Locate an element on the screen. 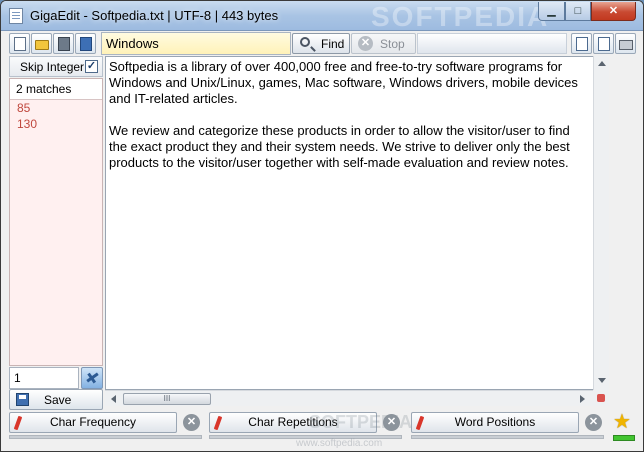 The image size is (644, 452). print-button is located at coordinates (625, 43).